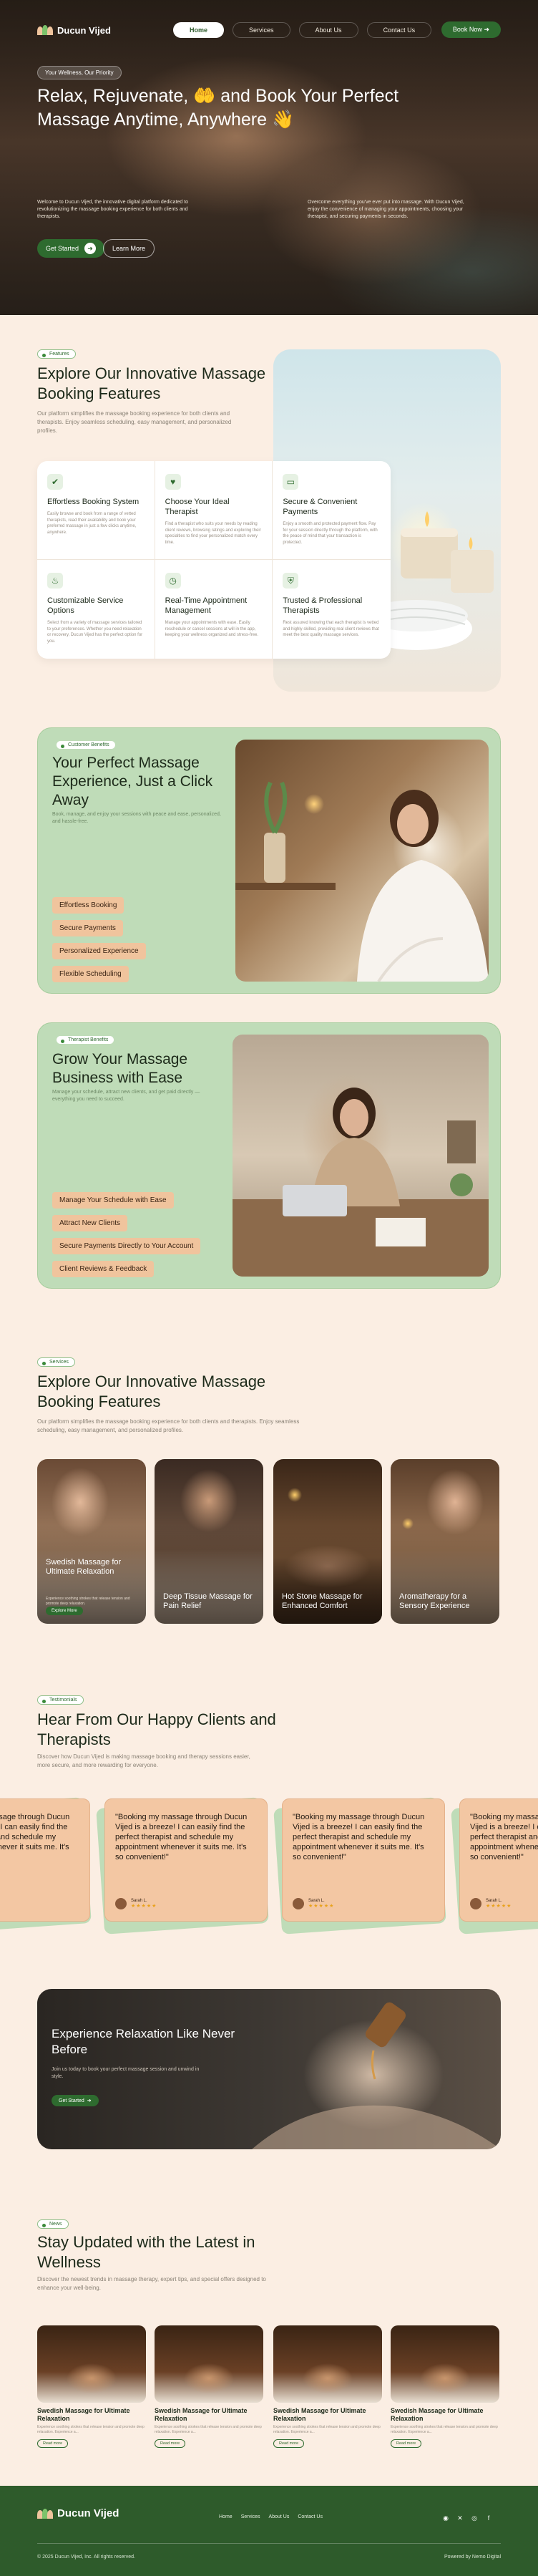 The image size is (538, 2576). What do you see at coordinates (445, 1541) in the screenshot?
I see `service-card: Aromatherapy for a Sensory Experience` at bounding box center [445, 1541].